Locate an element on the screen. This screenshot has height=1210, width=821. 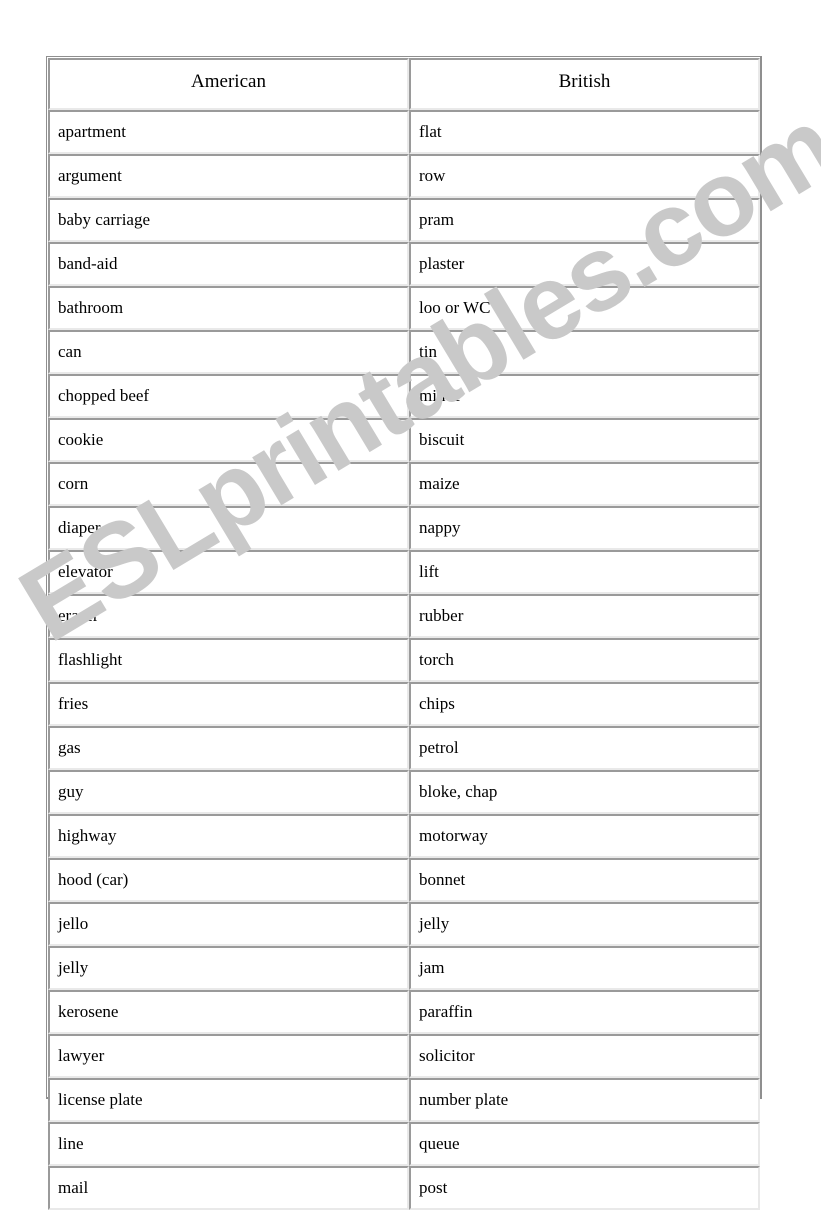
table-row: corn maize is located at coordinates (404, 484).